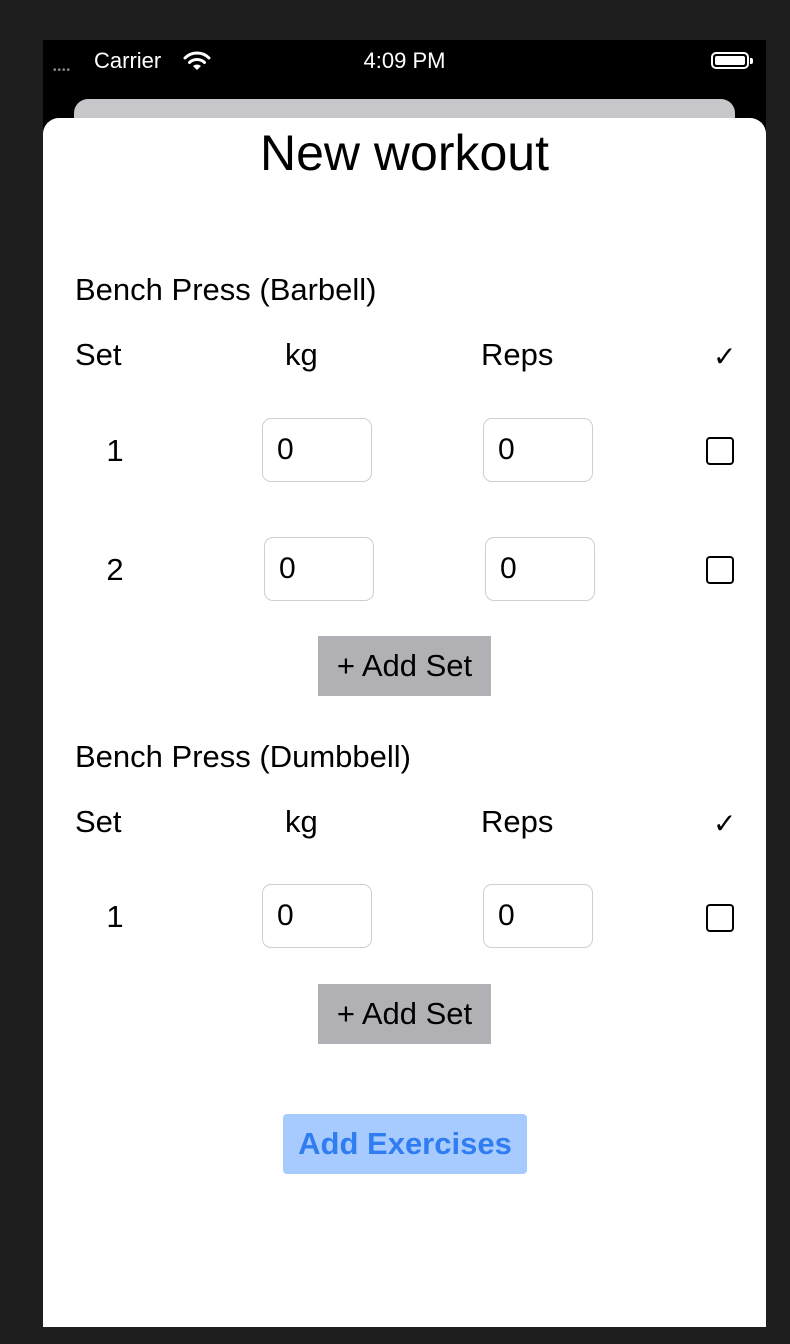 Image resolution: width=790 pixels, height=1344 pixels. What do you see at coordinates (243, 756) in the screenshot?
I see `exercise-name: Bench Press (Dumbbell)` at bounding box center [243, 756].